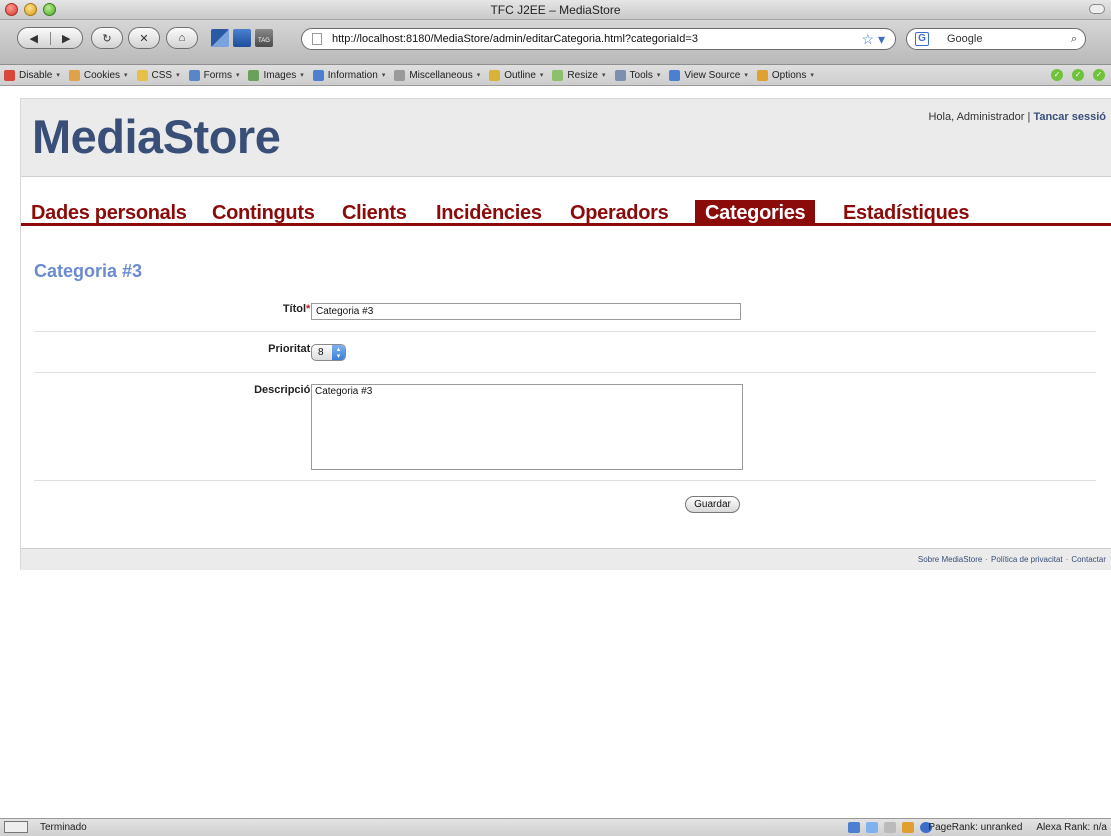 Image resolution: width=1111 pixels, height=836 pixels. Describe the element at coordinates (352, 75) in the screenshot. I see `toolbar-menu-label: Information` at that location.